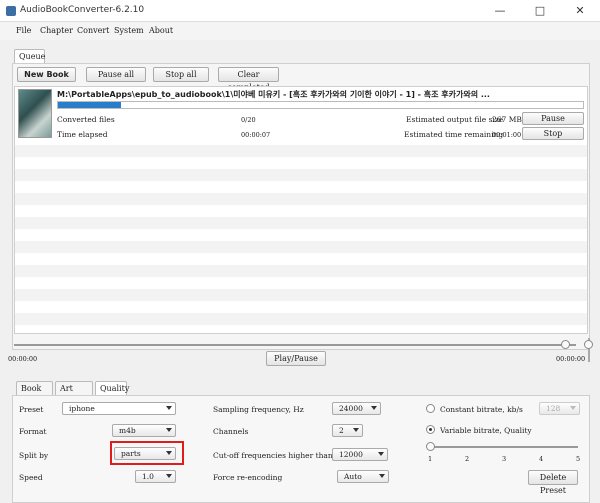 Image resolution: width=600 pixels, height=503 pixels. Describe the element at coordinates (553, 133) in the screenshot. I see `job-stop-button: Stop` at that location.